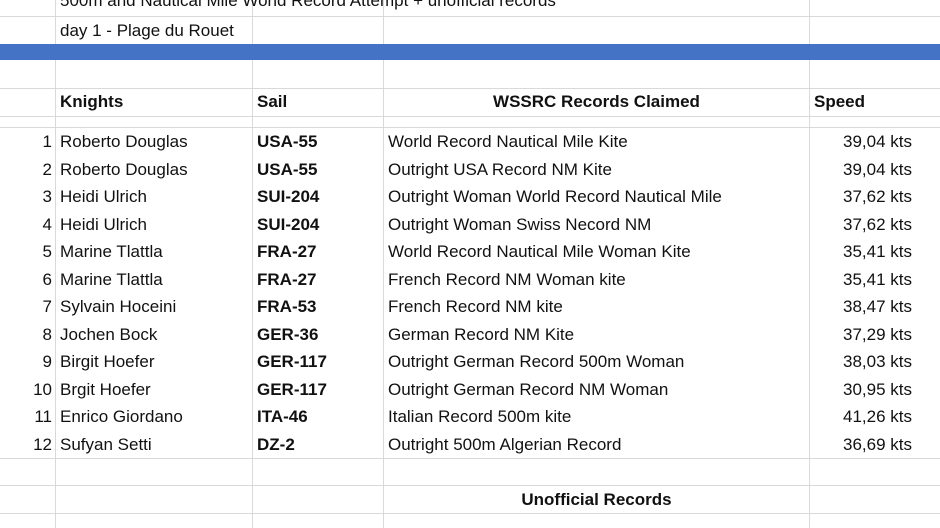 This screenshot has width=940, height=528. I want to click on speed-value: 37,29 kts, so click(862, 334).